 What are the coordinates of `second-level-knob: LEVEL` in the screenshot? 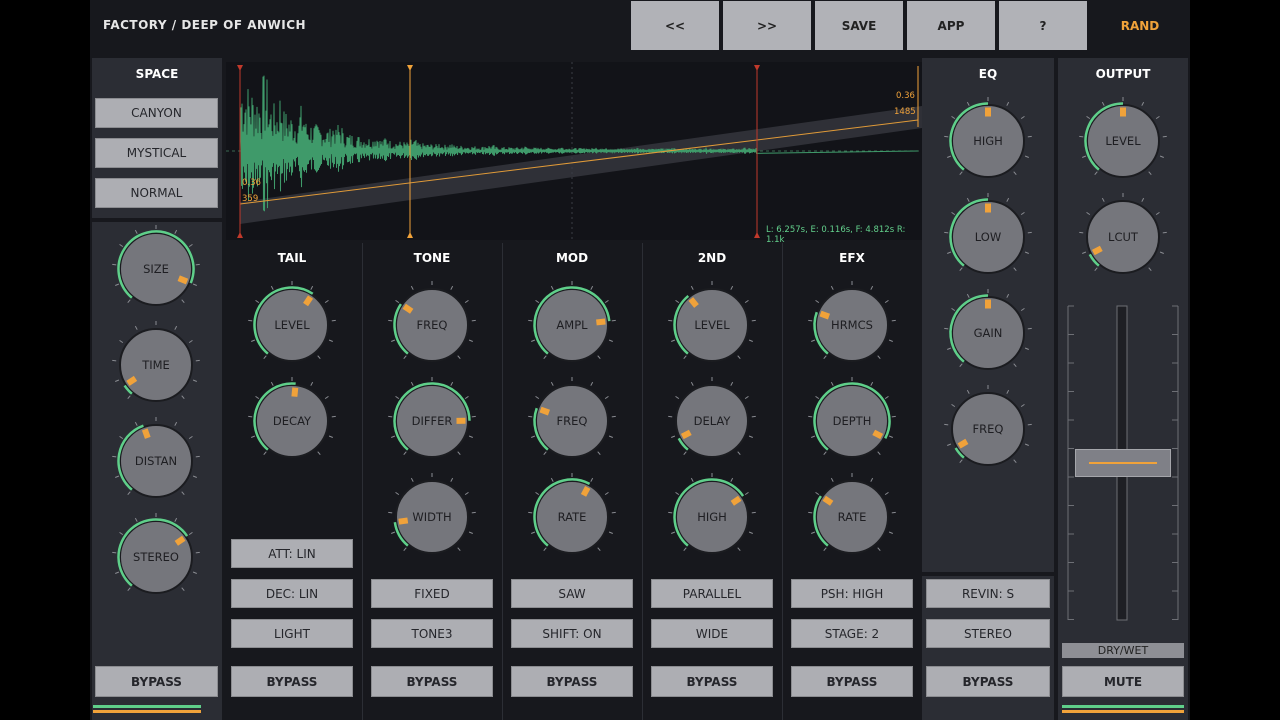 It's located at (712, 325).